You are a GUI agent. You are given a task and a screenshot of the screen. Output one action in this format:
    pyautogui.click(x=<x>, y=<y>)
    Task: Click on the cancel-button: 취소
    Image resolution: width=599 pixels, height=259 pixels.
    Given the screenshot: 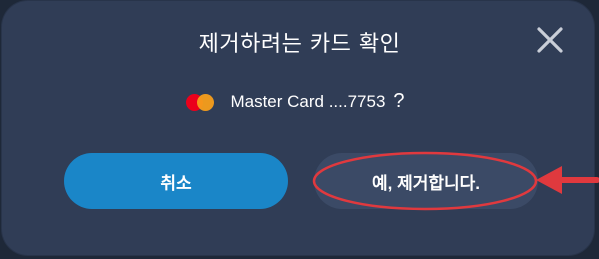 What is the action you would take?
    pyautogui.click(x=176, y=181)
    